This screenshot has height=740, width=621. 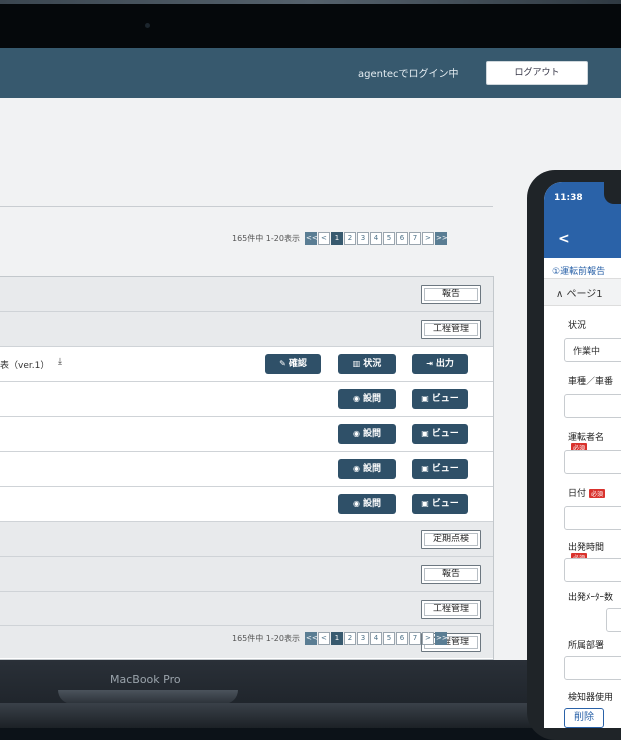 I want to click on laptop-model-label: MacBook Pro, so click(x=145, y=679).